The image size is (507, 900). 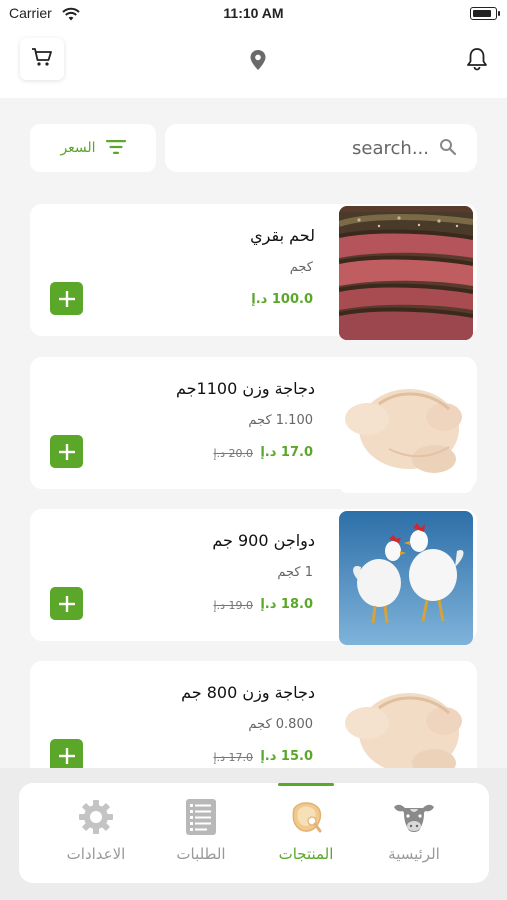 I want to click on active-tab-indicator, so click(x=306, y=784).